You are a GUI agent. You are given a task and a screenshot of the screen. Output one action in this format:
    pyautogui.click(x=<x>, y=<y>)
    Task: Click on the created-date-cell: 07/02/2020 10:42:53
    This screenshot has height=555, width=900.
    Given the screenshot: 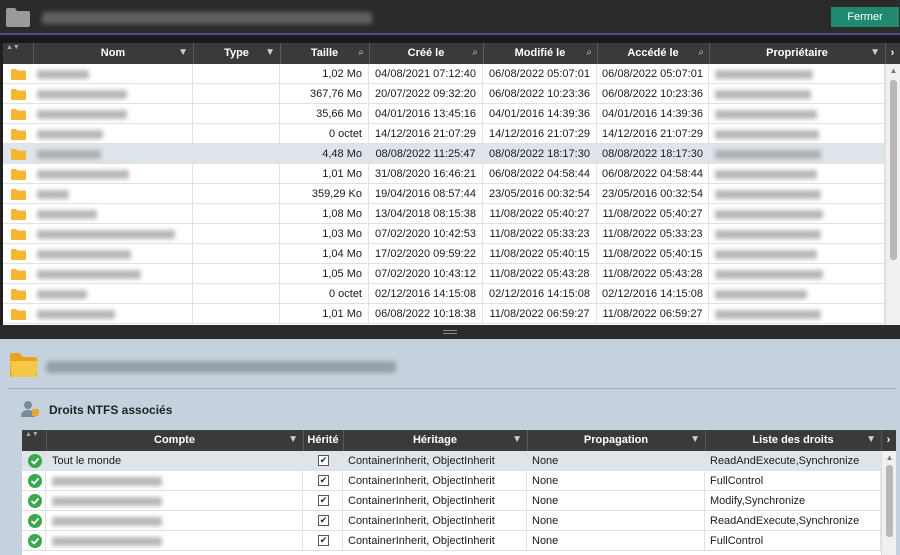 What is the action you would take?
    pyautogui.click(x=426, y=234)
    